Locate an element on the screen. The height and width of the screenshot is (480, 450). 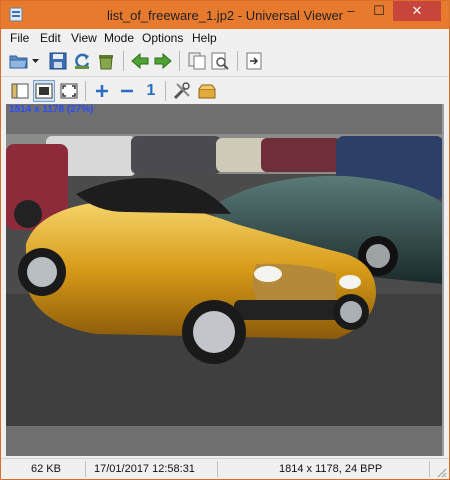
plugins-button is located at coordinates (207, 91).